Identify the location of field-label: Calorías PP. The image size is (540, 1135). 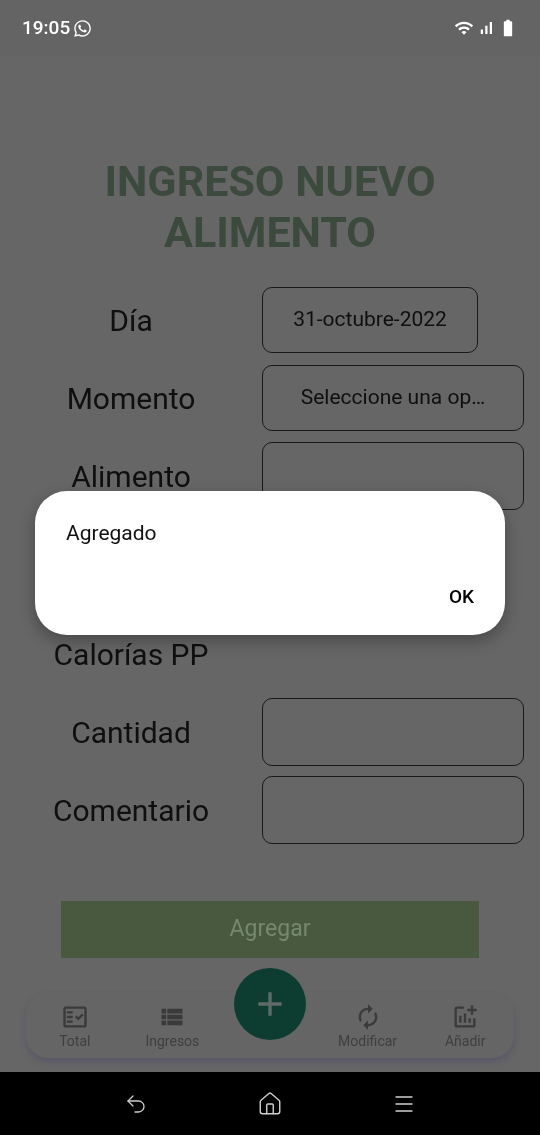
(131, 654).